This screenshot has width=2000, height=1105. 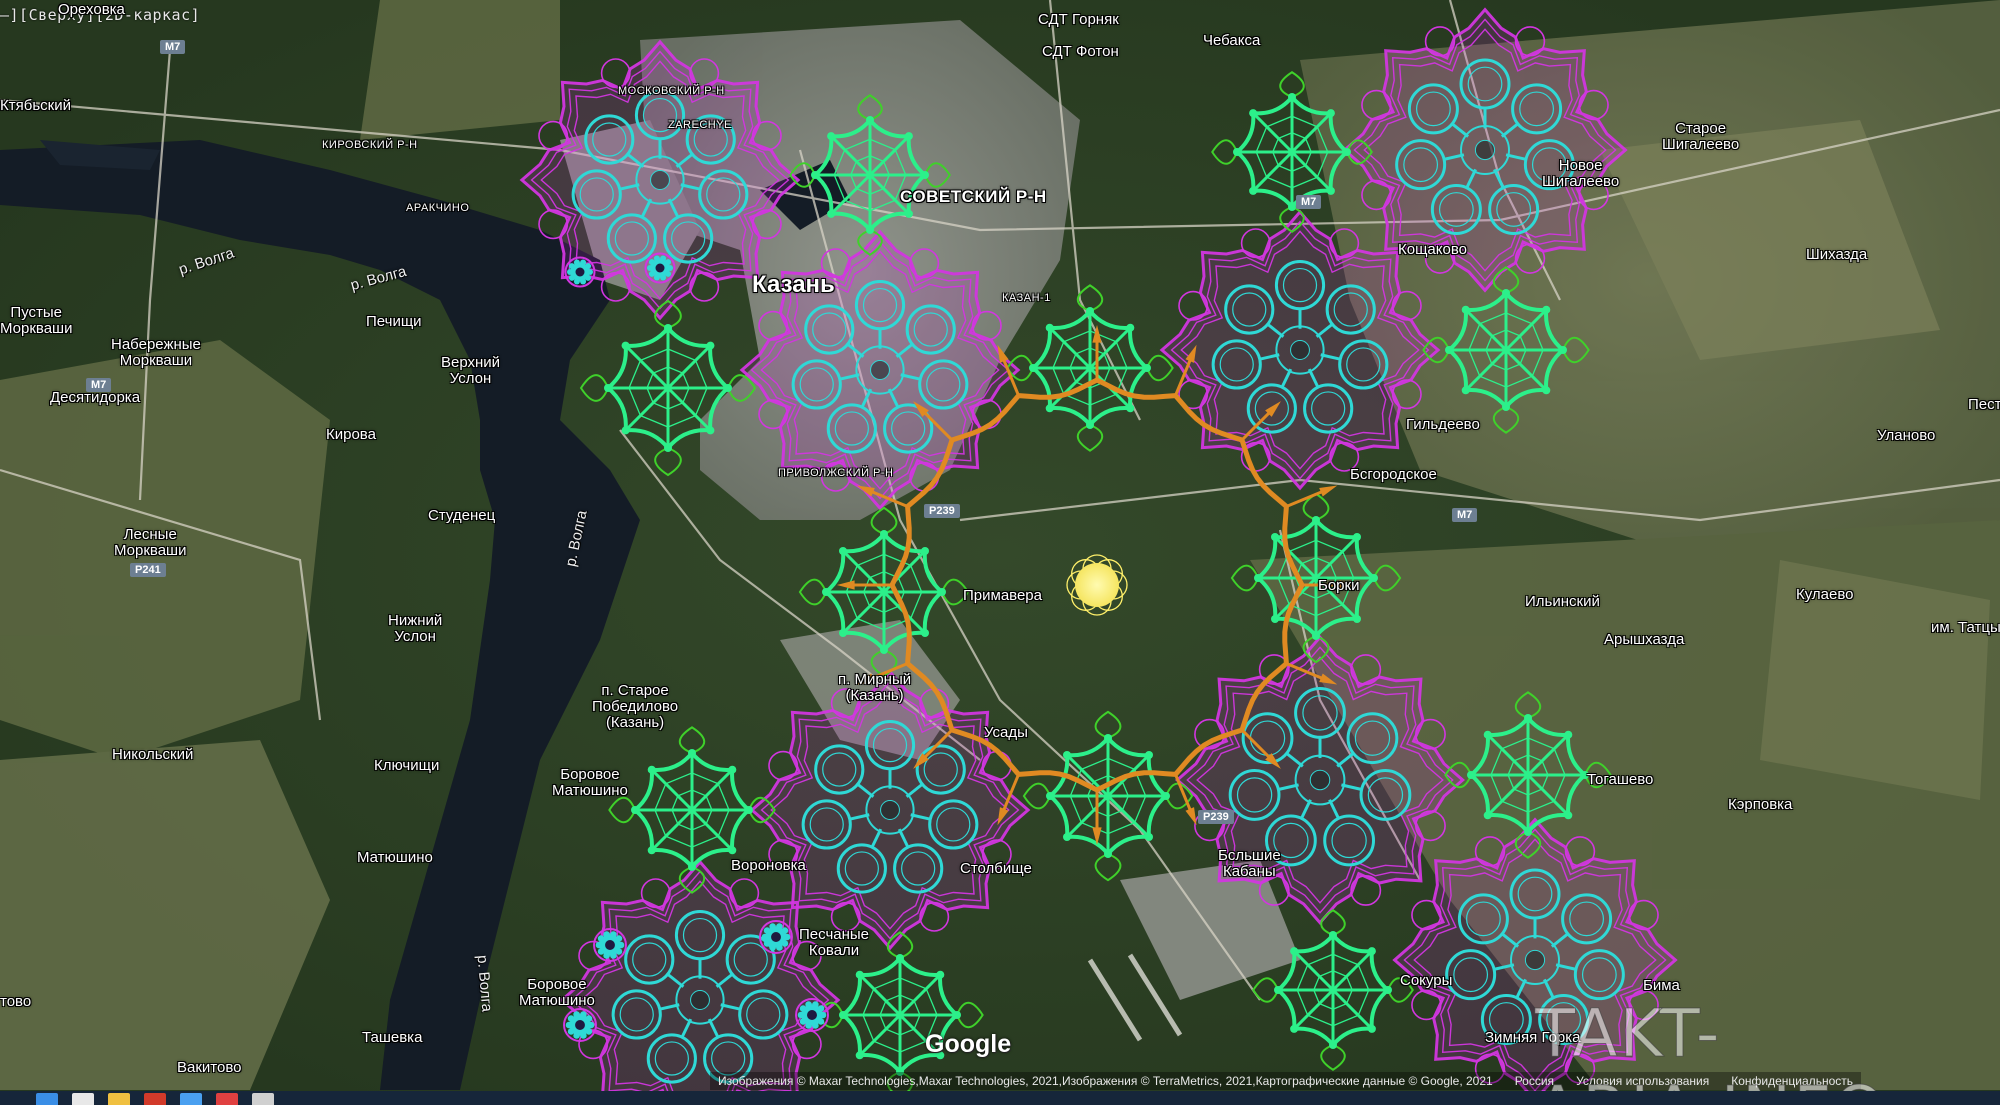 I want to click on place-ilinsky: Ильинский, so click(x=1562, y=601).